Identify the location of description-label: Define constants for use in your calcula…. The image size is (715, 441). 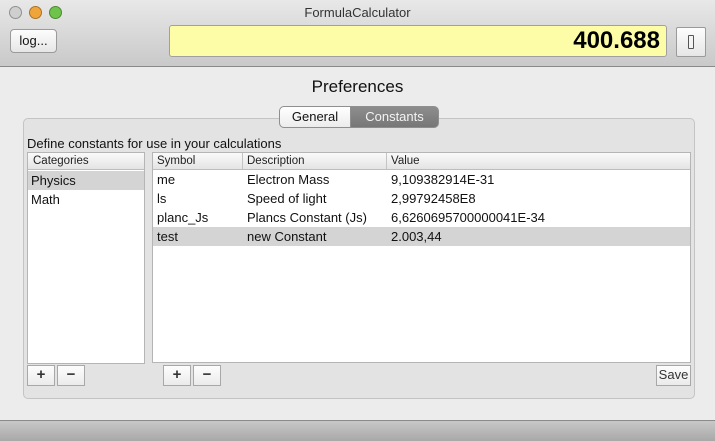
(154, 143).